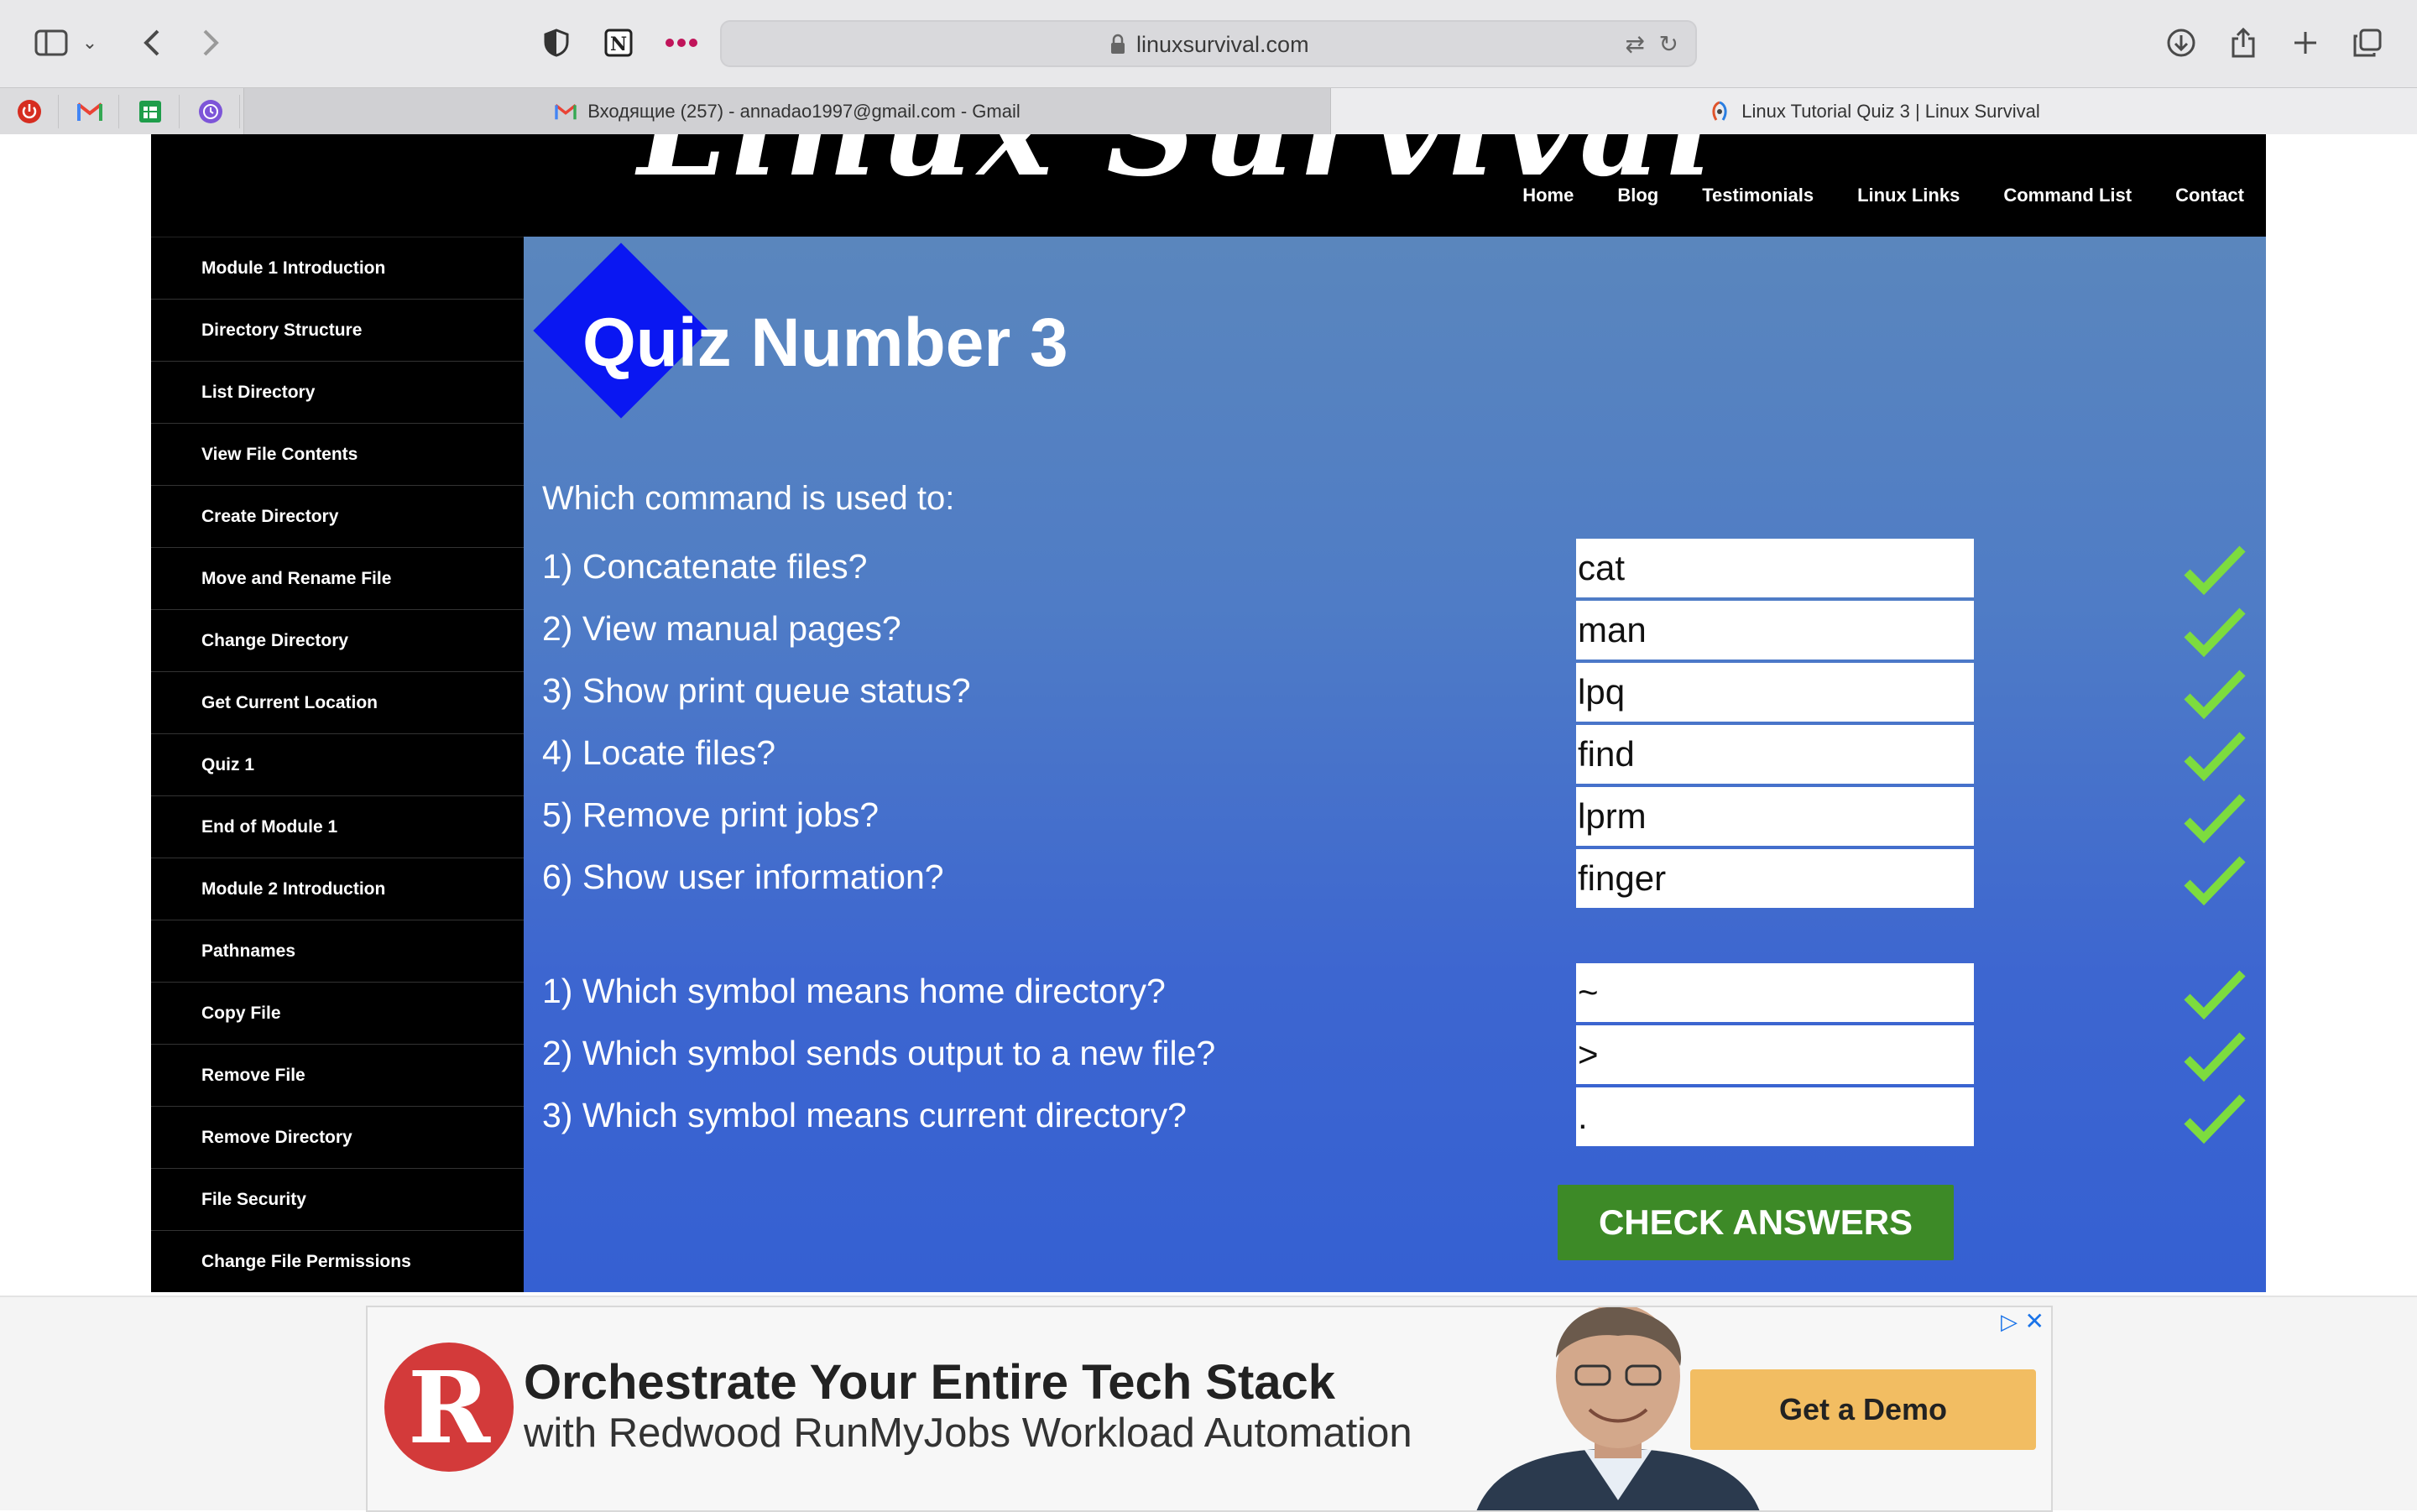 The height and width of the screenshot is (1512, 2417). Describe the element at coordinates (2067, 196) in the screenshot. I see `nav-command-list: Command List` at that location.